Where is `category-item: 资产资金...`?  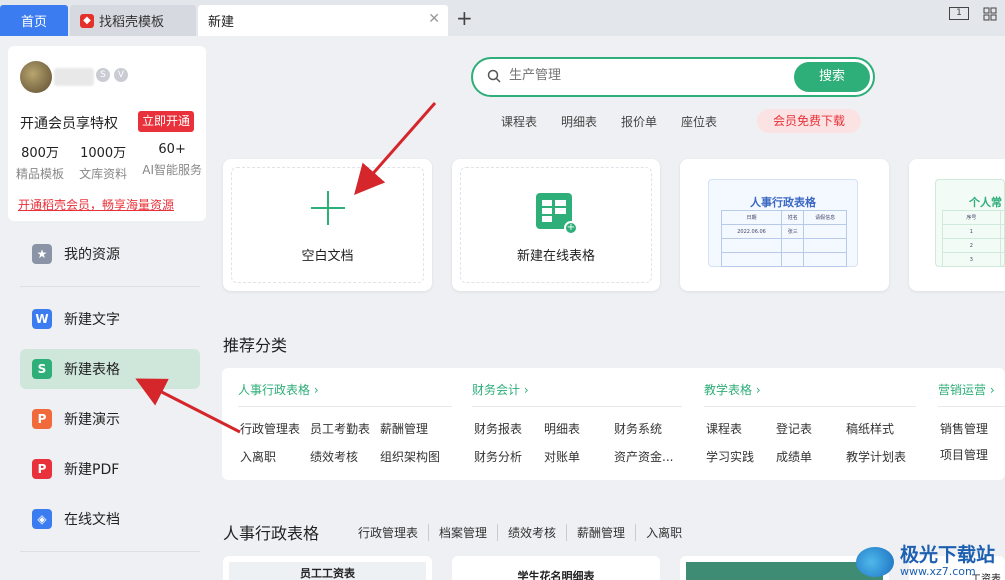
category-item: 资产资金... is located at coordinates (643, 456).